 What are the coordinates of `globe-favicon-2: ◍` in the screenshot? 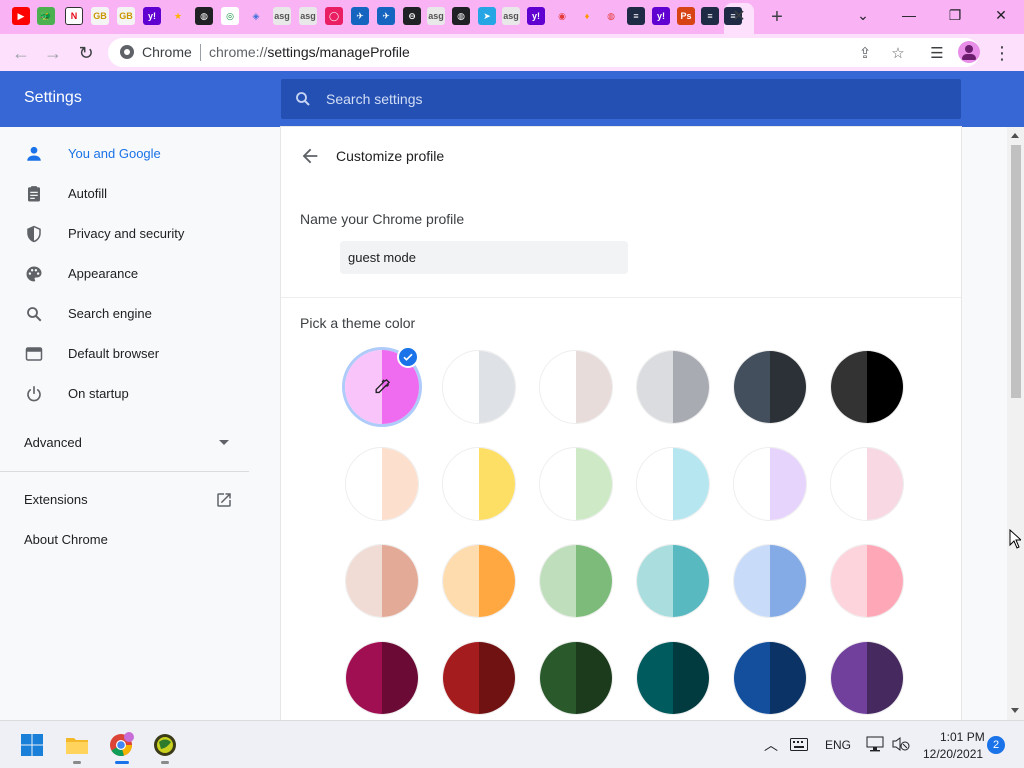 It's located at (461, 16).